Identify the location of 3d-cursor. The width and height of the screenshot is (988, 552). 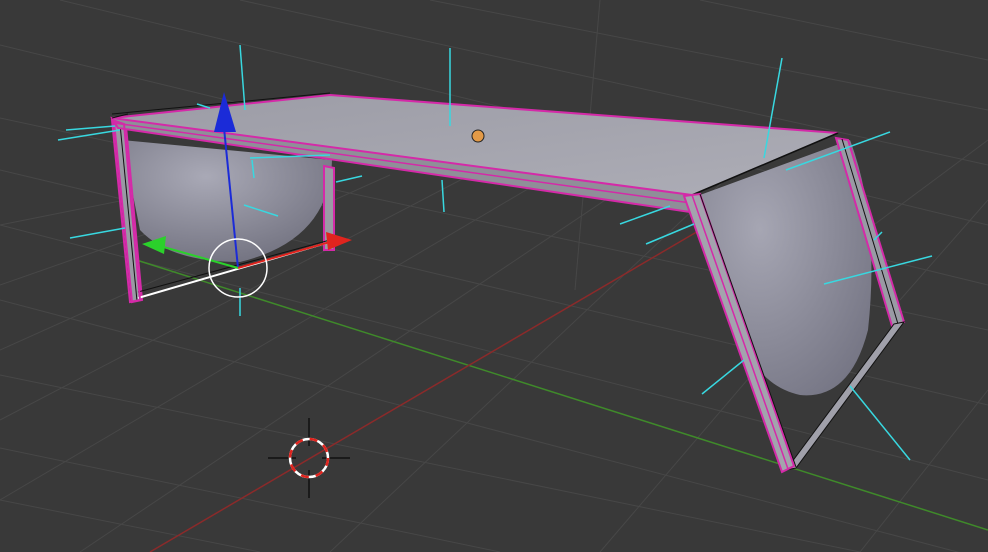
(309, 458).